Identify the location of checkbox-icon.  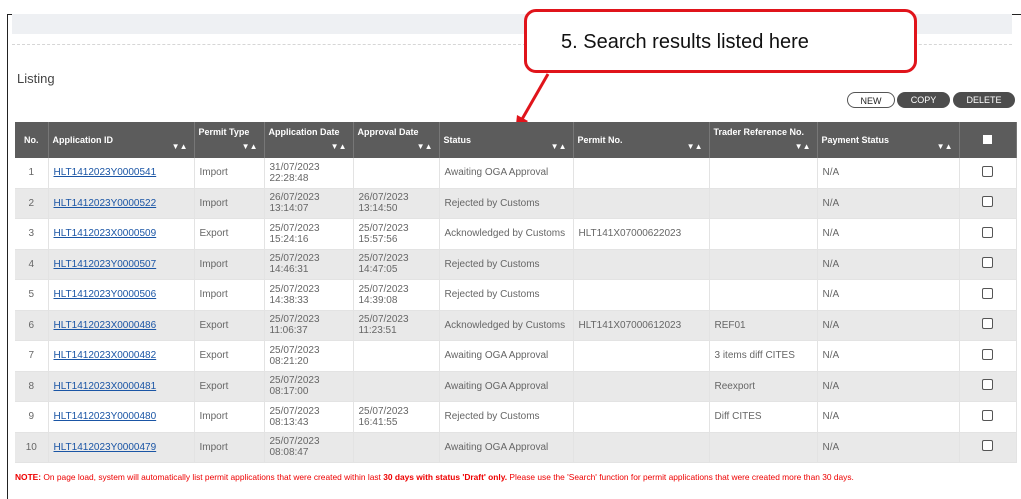
(987, 139).